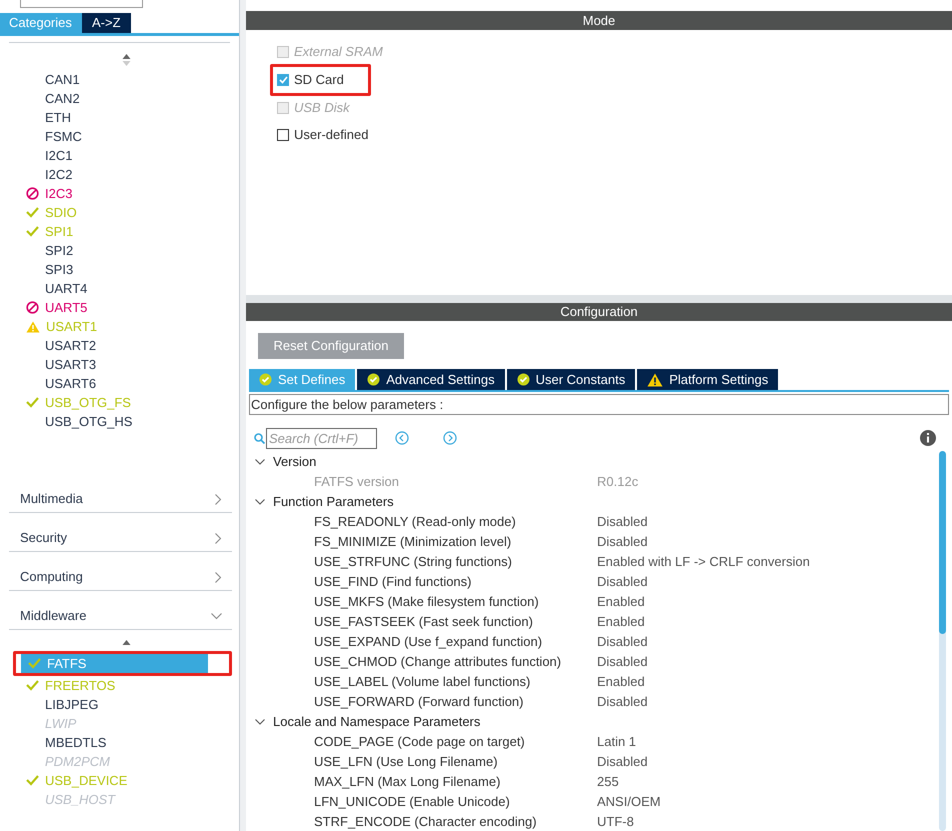  What do you see at coordinates (450, 438) in the screenshot?
I see `next-icon` at bounding box center [450, 438].